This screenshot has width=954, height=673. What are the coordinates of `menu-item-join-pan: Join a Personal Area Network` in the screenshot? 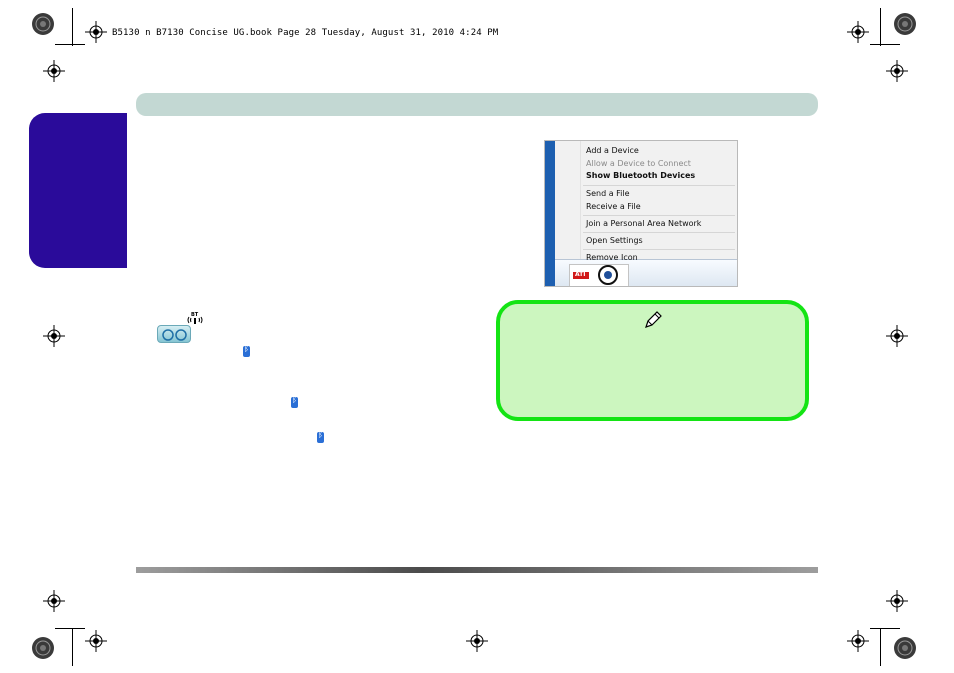 It's located at (643, 223).